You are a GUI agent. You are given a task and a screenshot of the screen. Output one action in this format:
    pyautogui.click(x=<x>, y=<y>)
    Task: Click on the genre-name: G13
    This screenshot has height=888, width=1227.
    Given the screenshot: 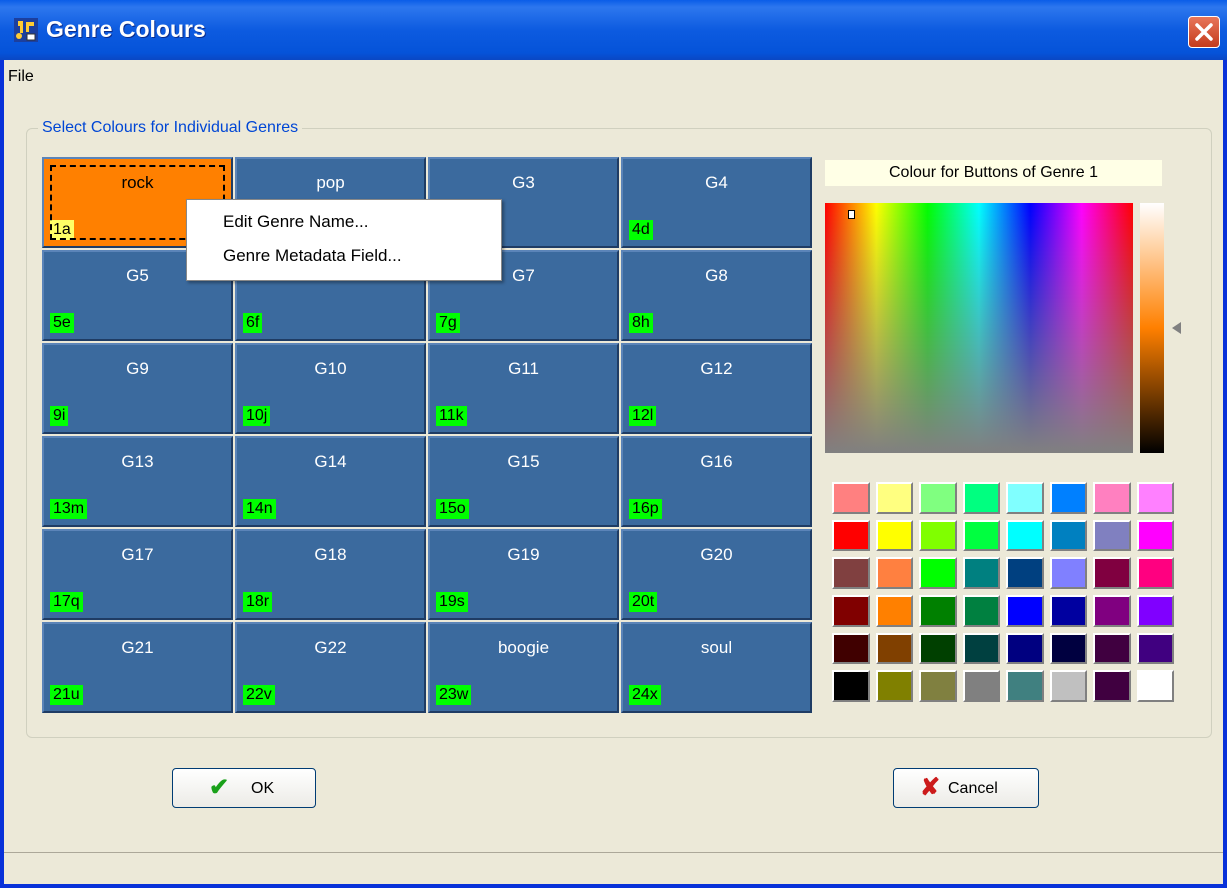 What is the action you would take?
    pyautogui.click(x=137, y=461)
    